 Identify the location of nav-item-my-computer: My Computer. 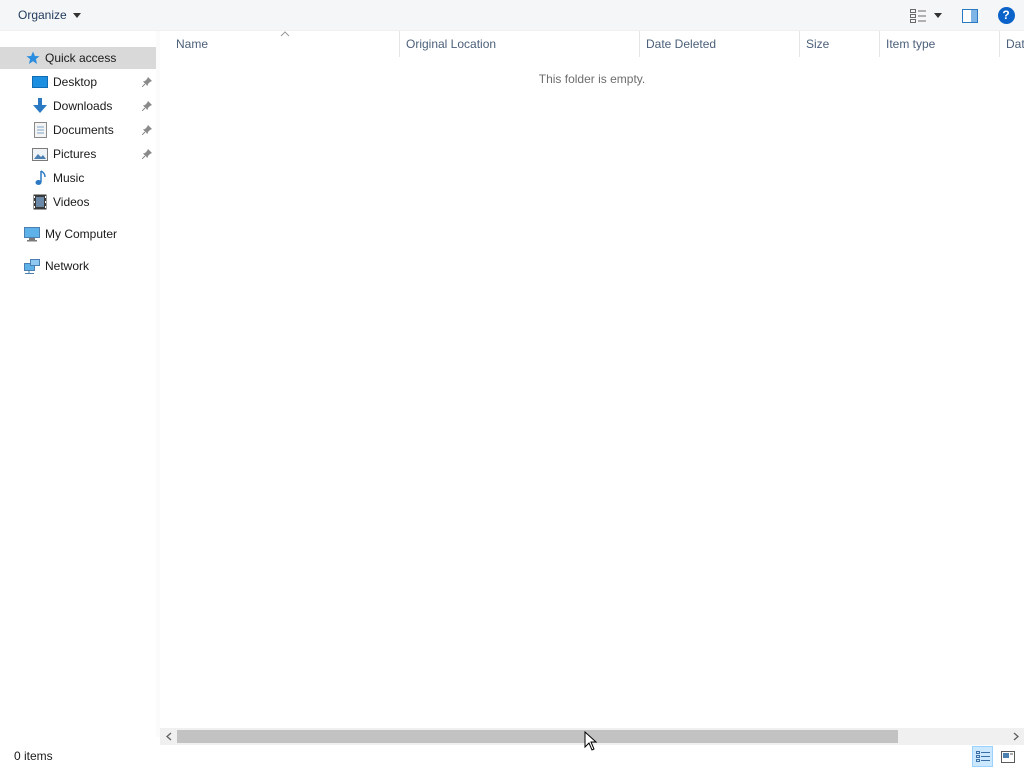
(78, 234).